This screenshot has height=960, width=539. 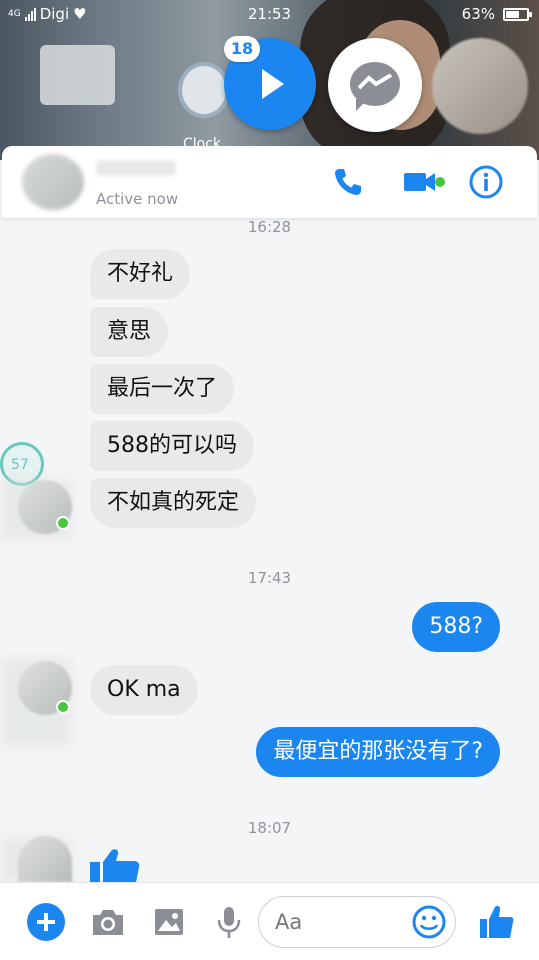 What do you see at coordinates (496, 14) in the screenshot?
I see `status-right: 63%` at bounding box center [496, 14].